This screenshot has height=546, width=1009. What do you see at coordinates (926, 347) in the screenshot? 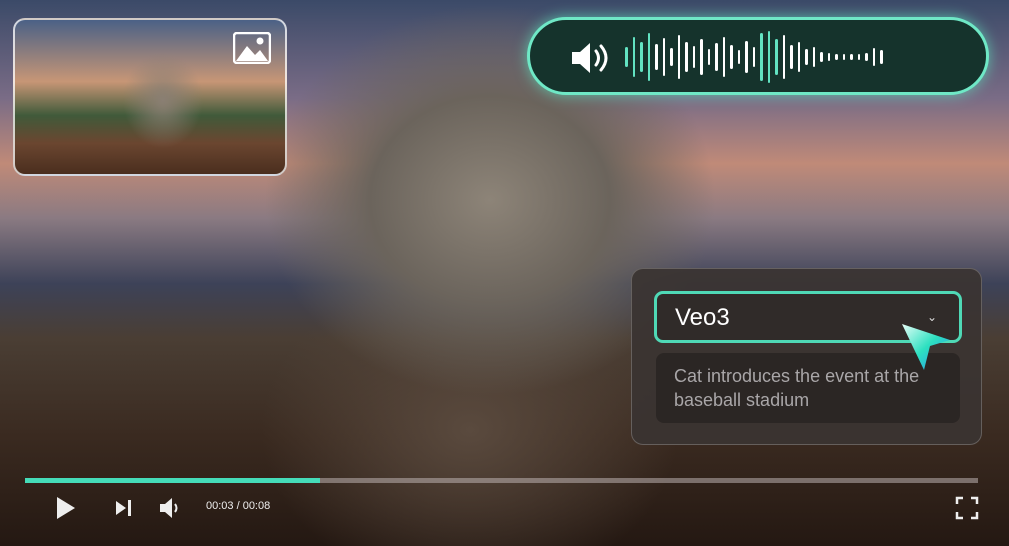
I see `cursor-icon` at bounding box center [926, 347].